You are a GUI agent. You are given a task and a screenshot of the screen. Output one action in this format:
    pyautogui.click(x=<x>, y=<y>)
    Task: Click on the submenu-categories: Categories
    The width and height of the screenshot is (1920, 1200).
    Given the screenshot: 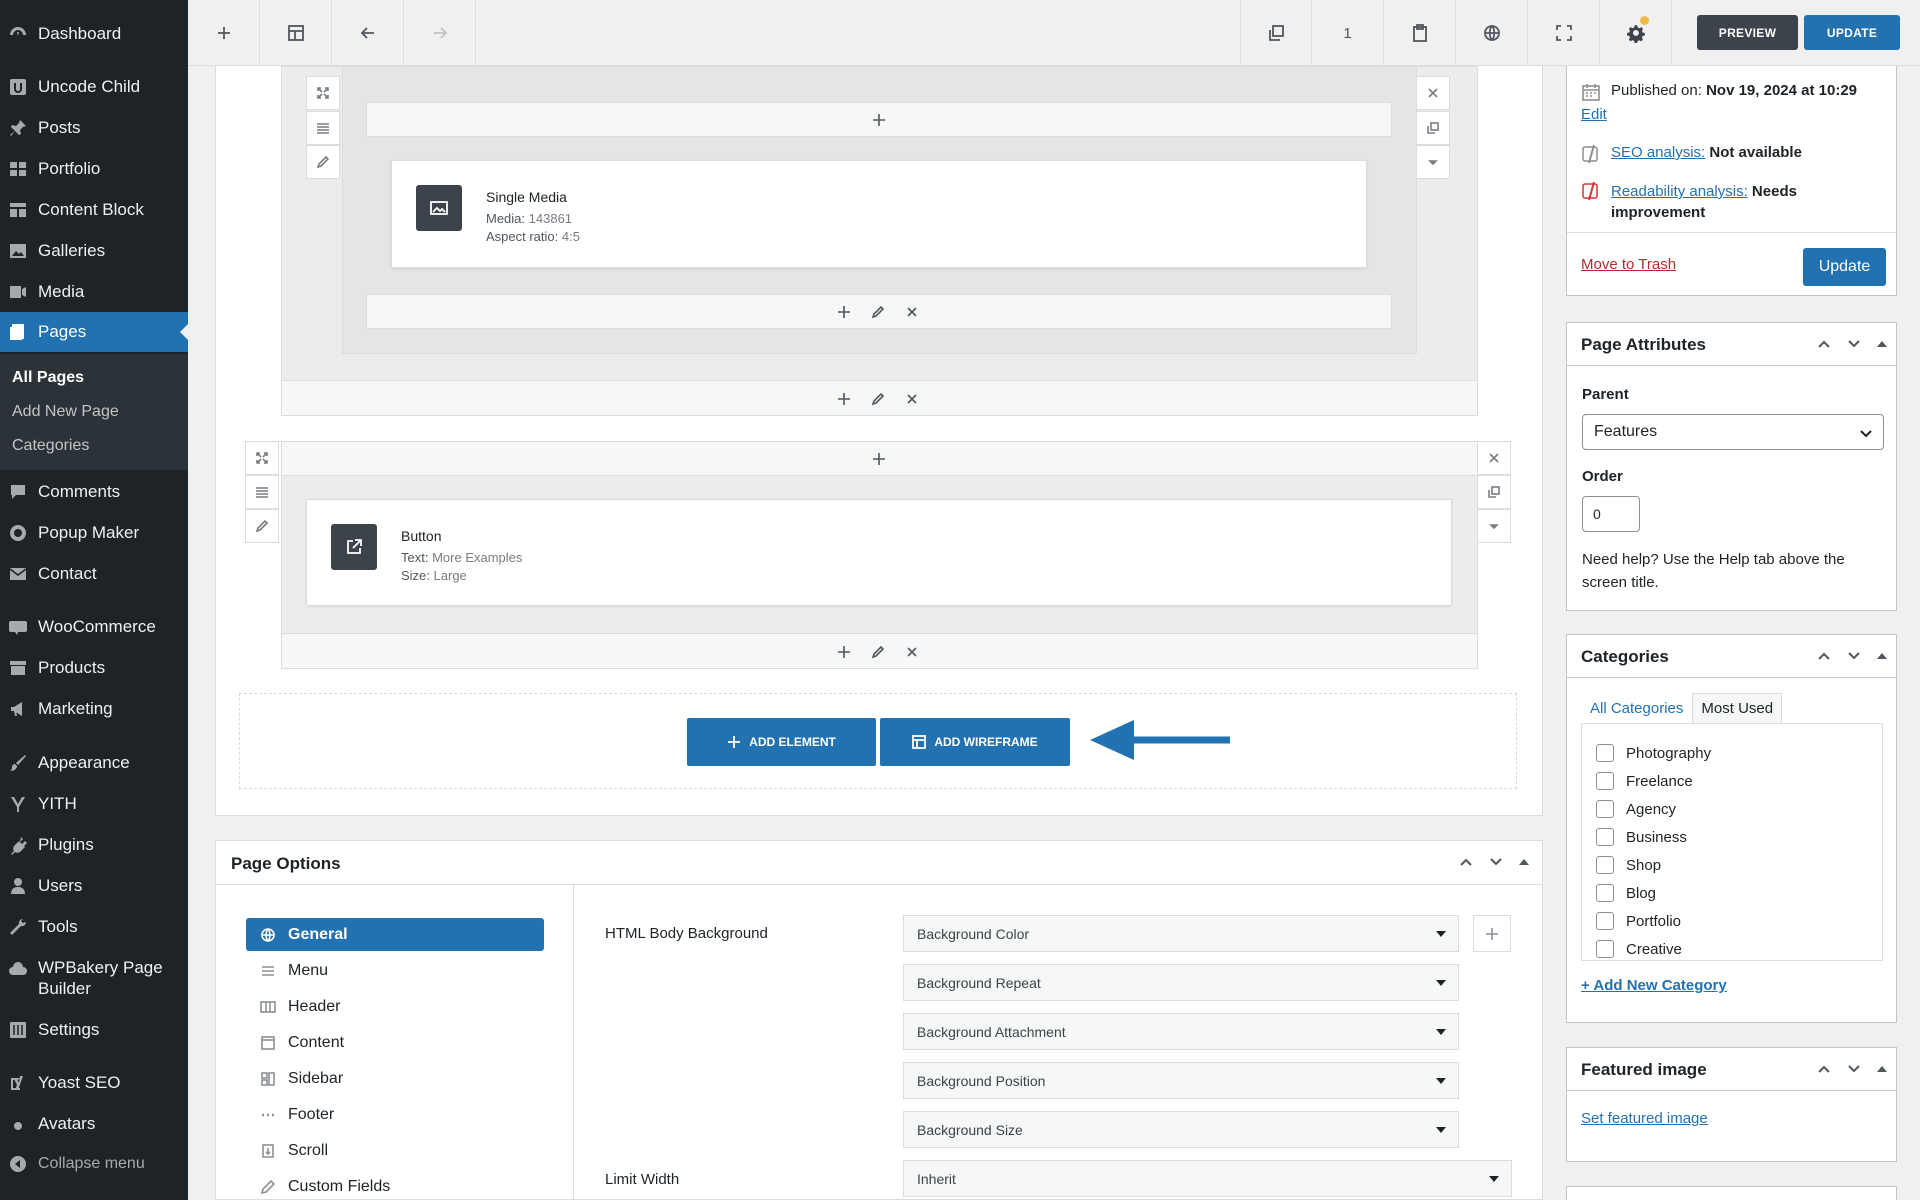 What is the action you would take?
    pyautogui.click(x=50, y=446)
    